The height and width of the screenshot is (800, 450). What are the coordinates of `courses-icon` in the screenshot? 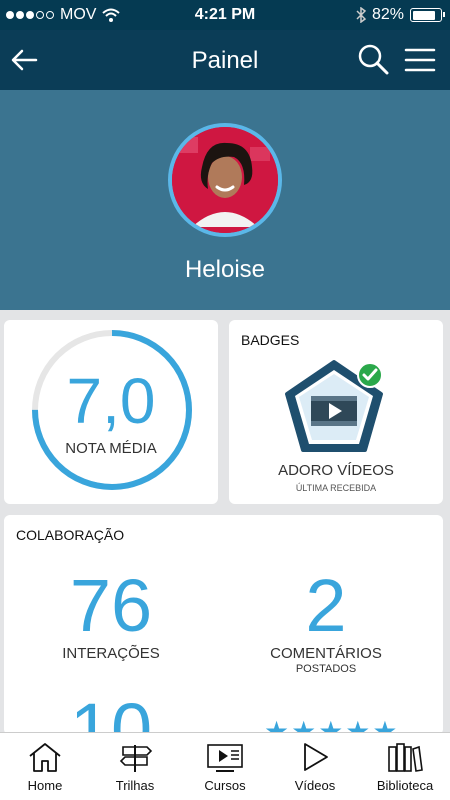 It's located at (225, 758).